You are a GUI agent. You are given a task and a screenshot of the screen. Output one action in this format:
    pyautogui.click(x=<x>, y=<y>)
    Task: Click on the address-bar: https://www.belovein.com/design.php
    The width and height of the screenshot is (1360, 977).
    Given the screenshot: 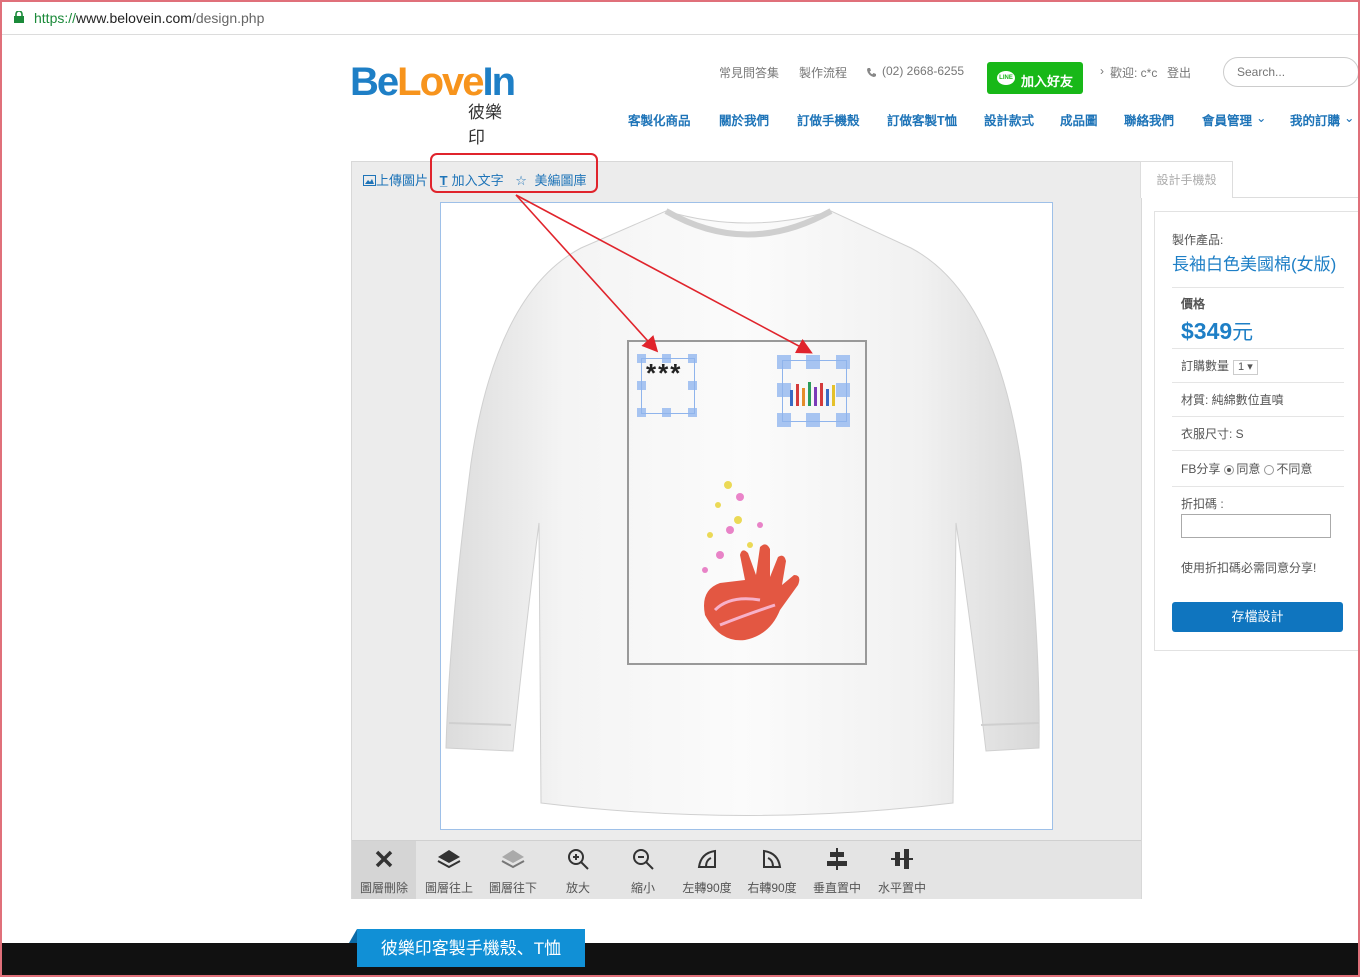 What is the action you would take?
    pyautogui.click(x=680, y=18)
    